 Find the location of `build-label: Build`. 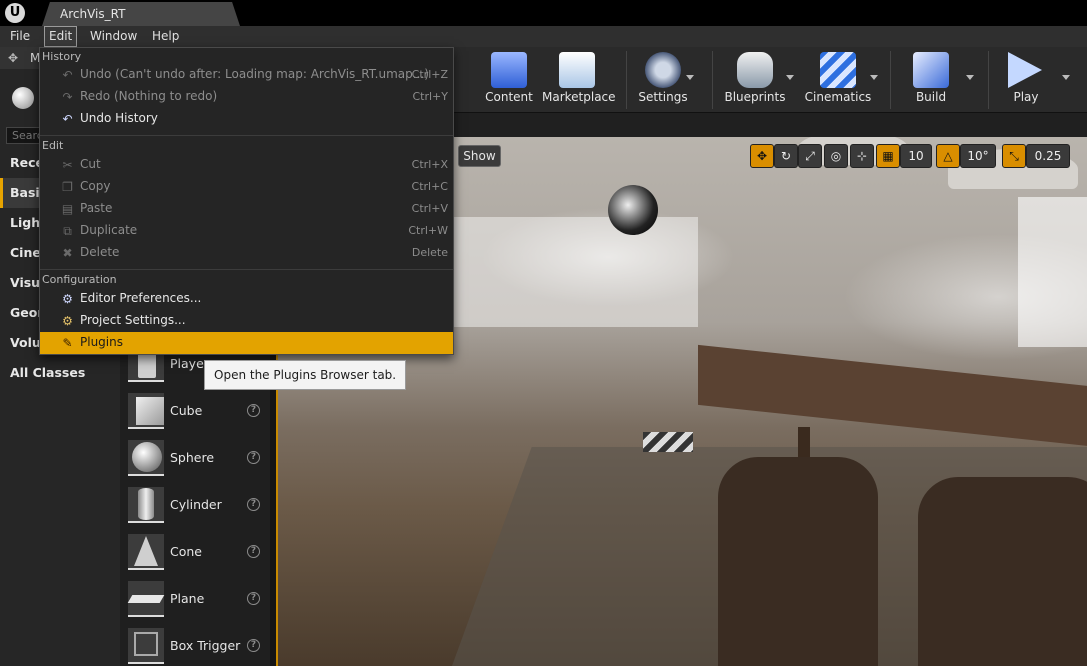

build-label: Build is located at coordinates (931, 97).